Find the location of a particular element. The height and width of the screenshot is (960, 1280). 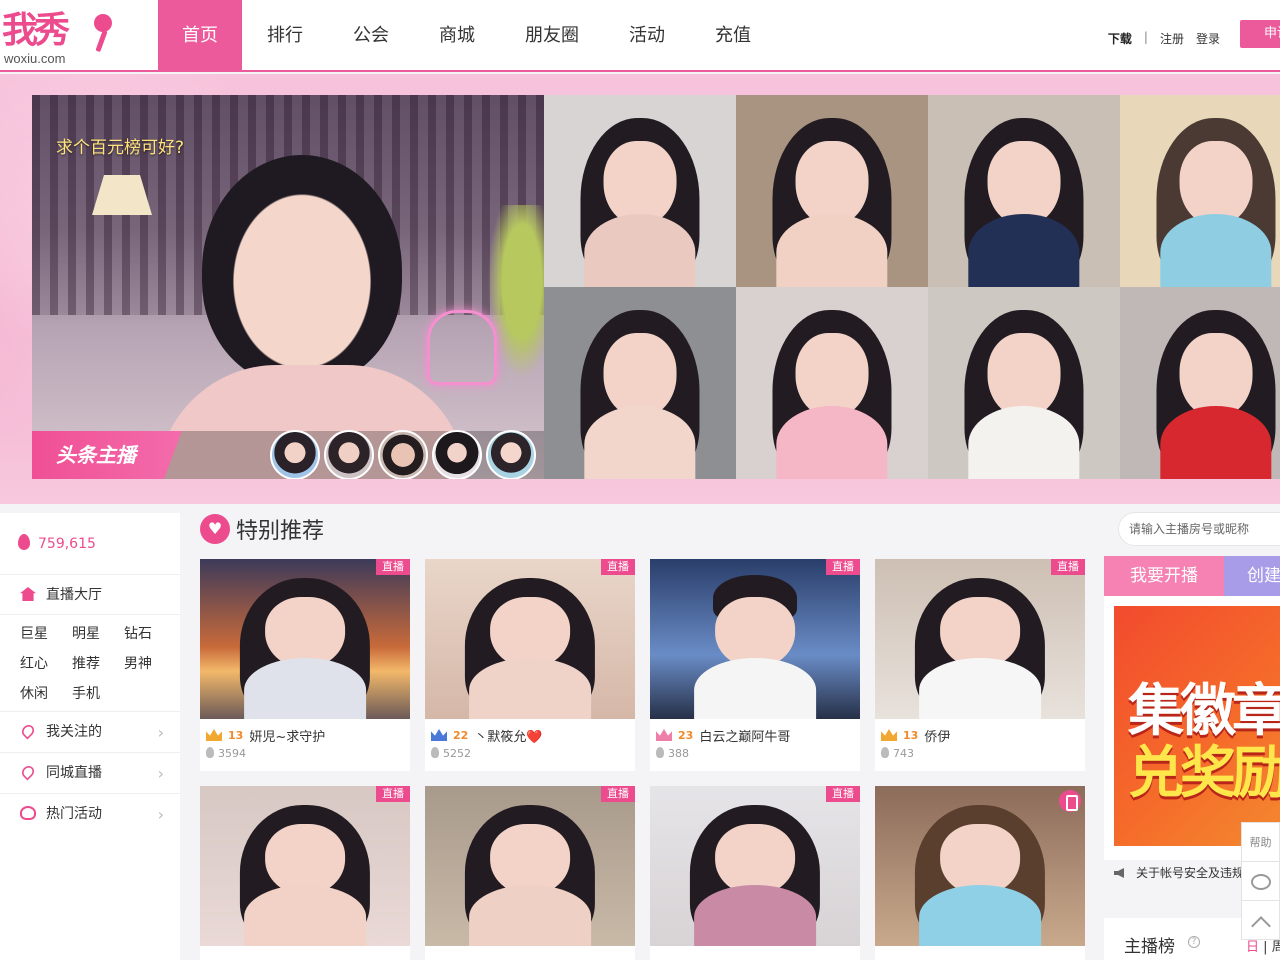

streamer-name: 白云之巅阿牛哥 is located at coordinates (745, 737).